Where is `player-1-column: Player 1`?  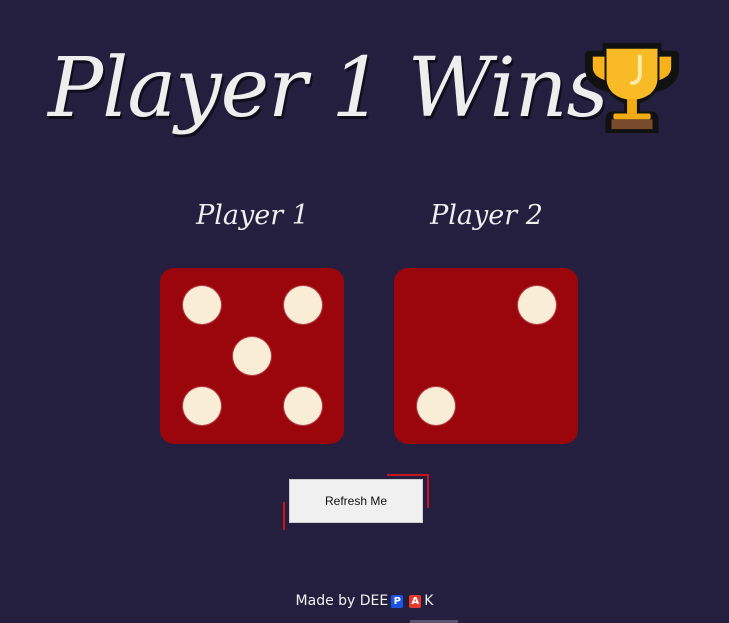
player-1-column: Player 1 is located at coordinates (252, 216).